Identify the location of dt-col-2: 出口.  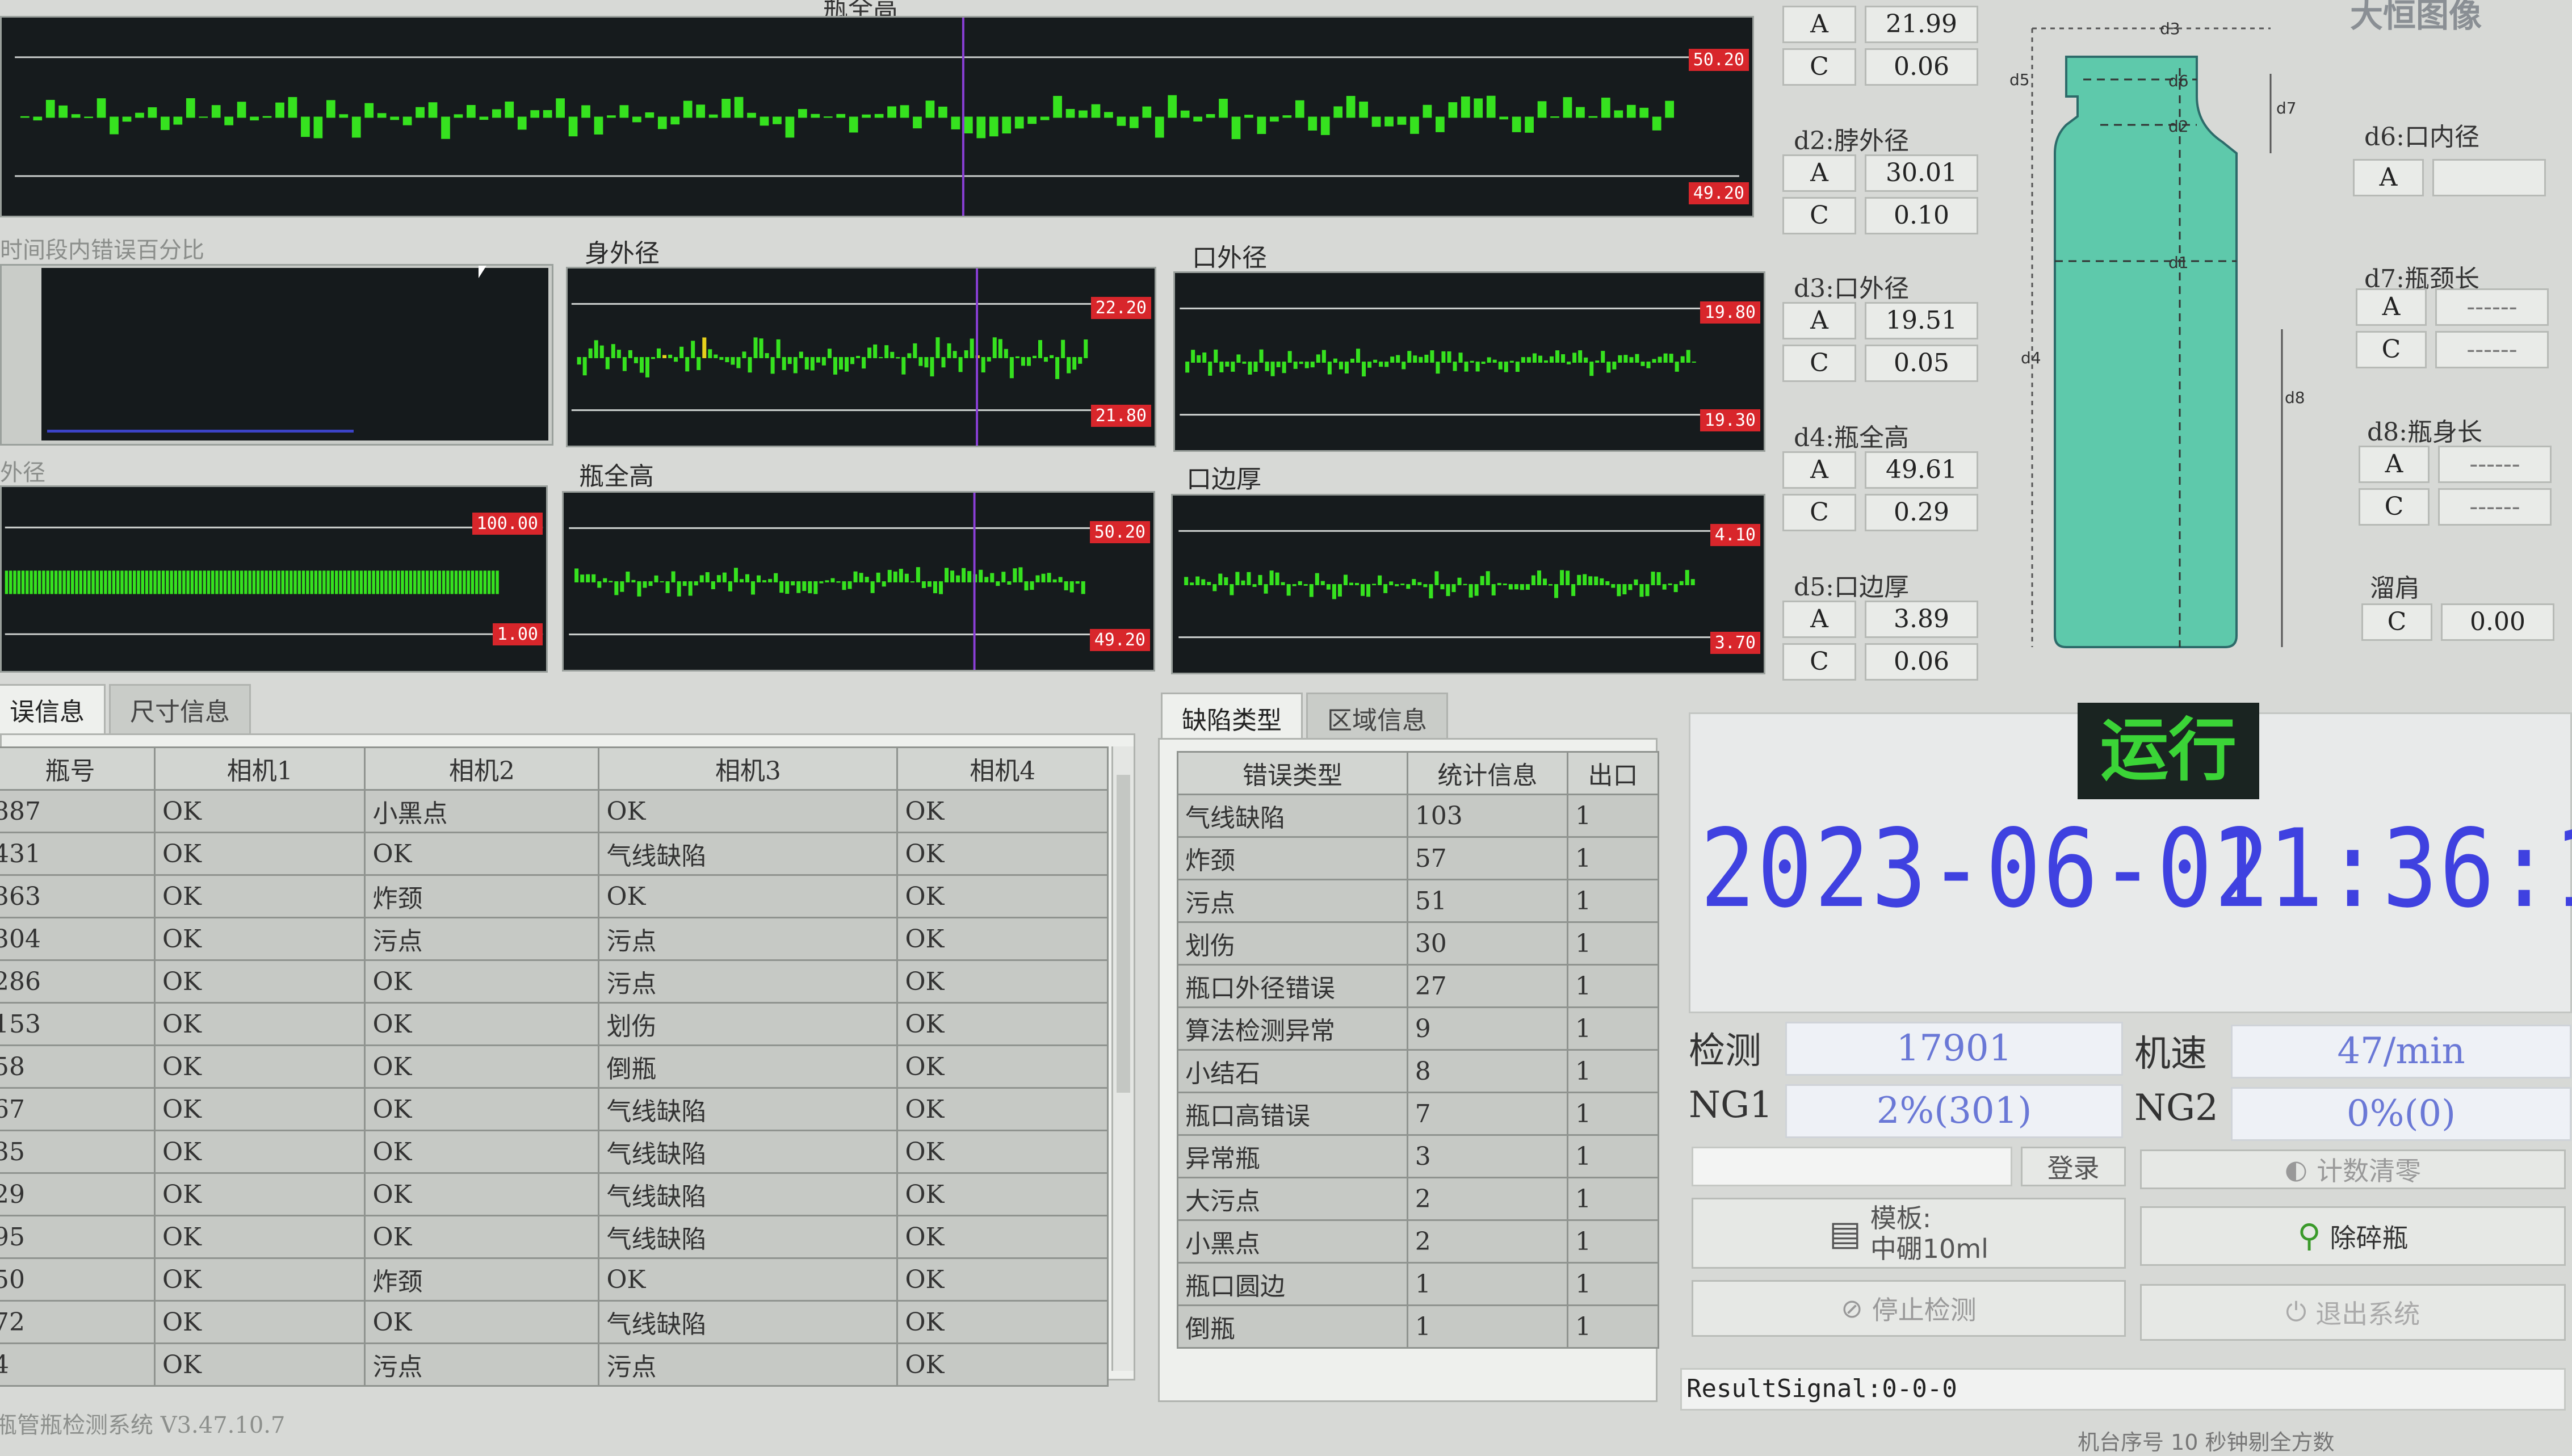
(1613, 773).